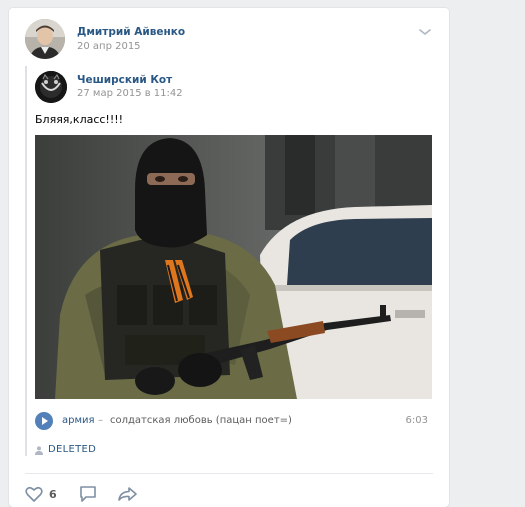 This screenshot has width=525, height=507. What do you see at coordinates (72, 449) in the screenshot?
I see `source-label: DELETED` at bounding box center [72, 449].